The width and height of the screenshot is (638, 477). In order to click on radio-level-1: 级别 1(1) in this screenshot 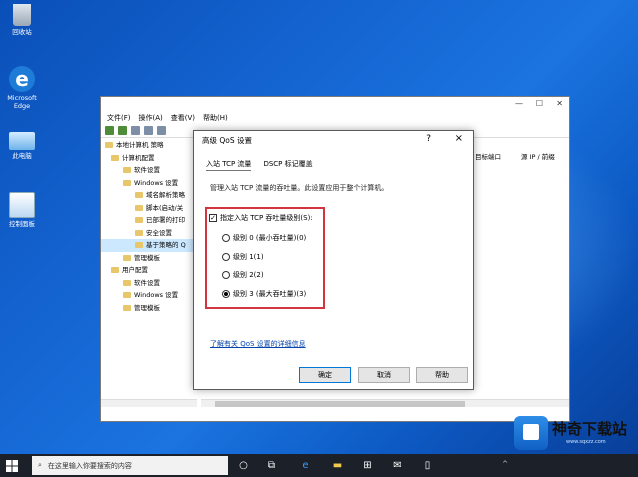, I will do `click(243, 257)`.